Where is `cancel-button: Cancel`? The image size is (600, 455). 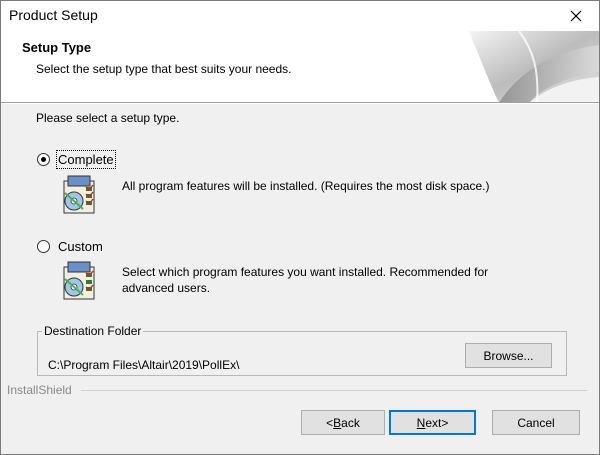
cancel-button: Cancel is located at coordinates (536, 422).